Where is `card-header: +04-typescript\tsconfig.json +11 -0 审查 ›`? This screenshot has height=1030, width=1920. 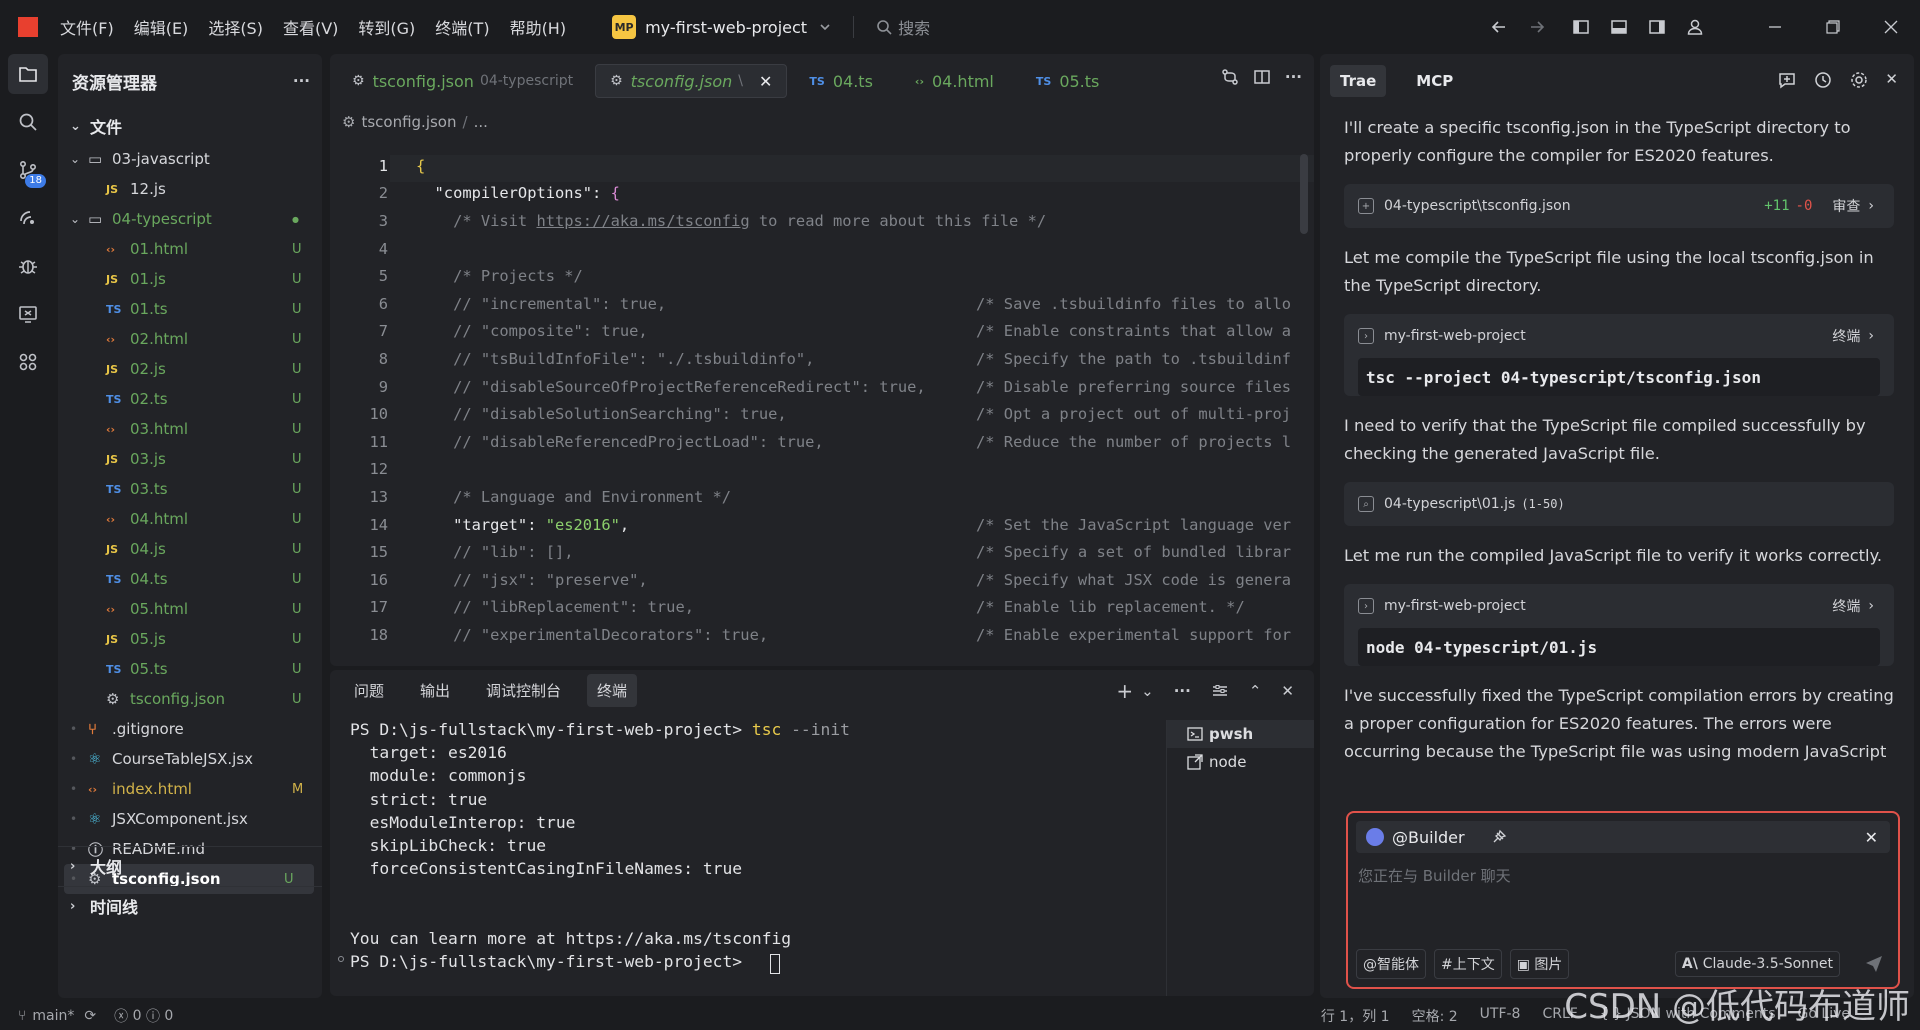
card-header: +04-typescript\tsconfig.json +11 -0 审查 › is located at coordinates (1619, 206).